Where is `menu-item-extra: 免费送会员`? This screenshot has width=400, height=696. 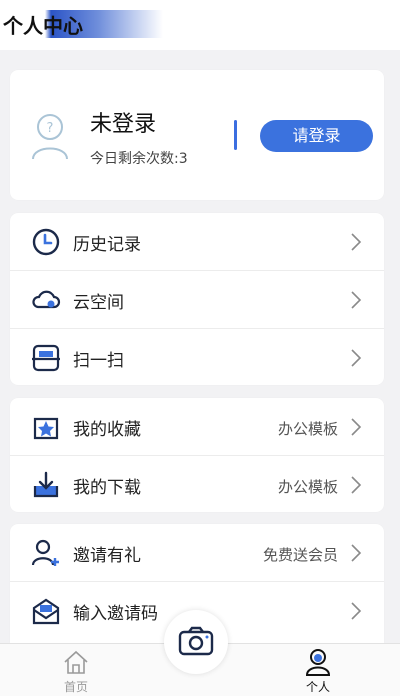 menu-item-extra: 免费送会员 is located at coordinates (300, 555).